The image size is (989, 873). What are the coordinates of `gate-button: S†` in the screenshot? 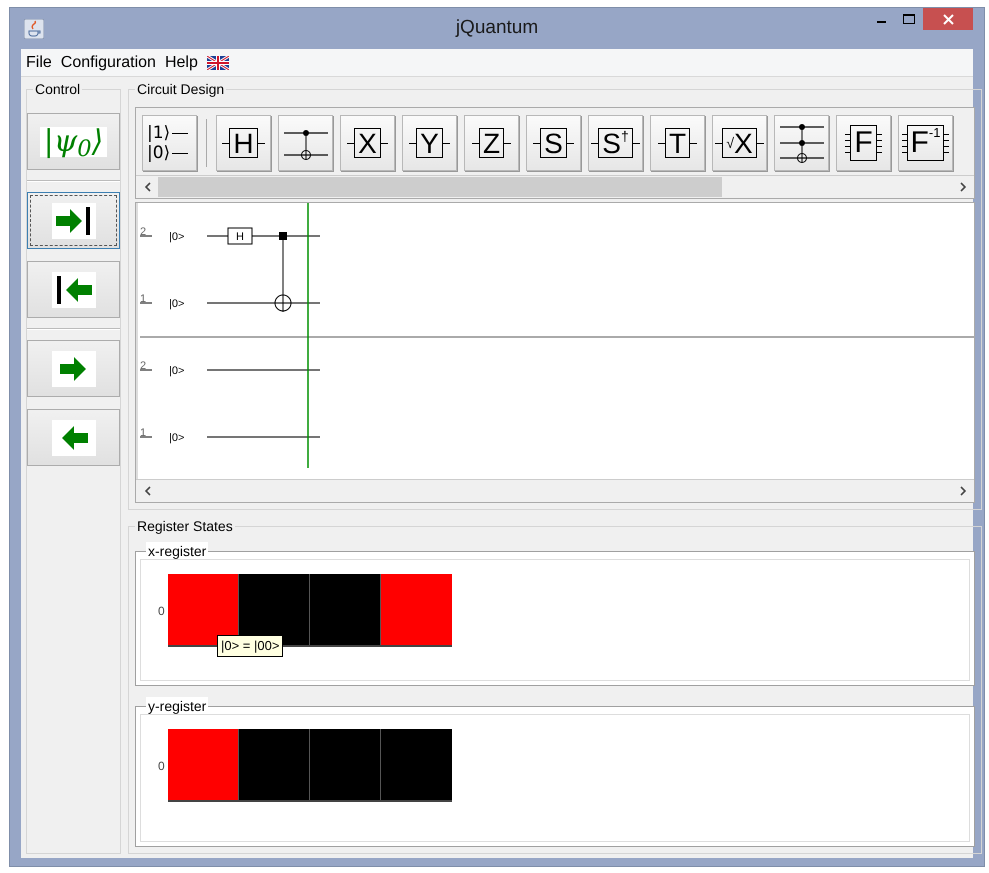 It's located at (615, 143).